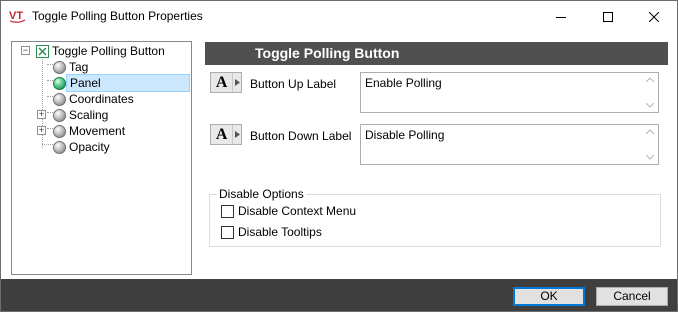 The image size is (678, 312). What do you see at coordinates (101, 99) in the screenshot?
I see `tree-item-label: Coordinates` at bounding box center [101, 99].